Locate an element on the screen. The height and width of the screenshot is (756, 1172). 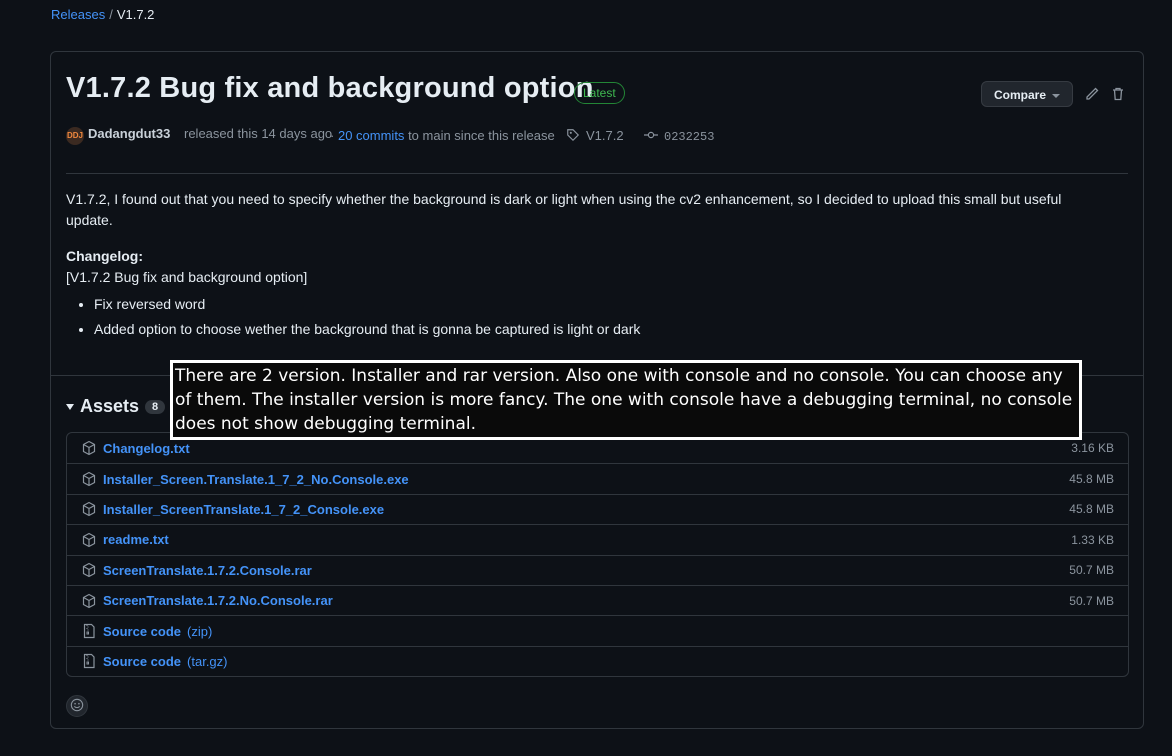
compare-button: Compare is located at coordinates (1027, 94).